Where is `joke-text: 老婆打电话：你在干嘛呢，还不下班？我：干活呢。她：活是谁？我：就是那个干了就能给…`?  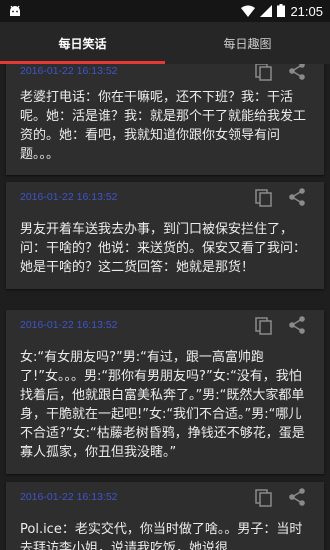
joke-text: 老婆打电话：你在干嘛呢，还不下班？我：干活呢。她：活是谁？我：就是那个干了就能给… is located at coordinates (163, 126).